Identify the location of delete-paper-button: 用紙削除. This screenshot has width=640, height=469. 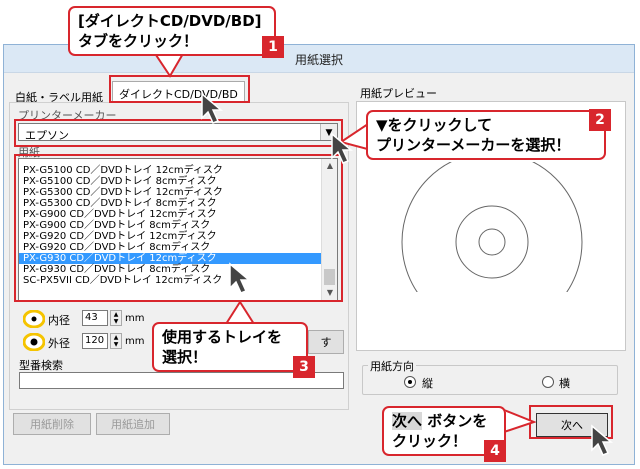
(52, 424).